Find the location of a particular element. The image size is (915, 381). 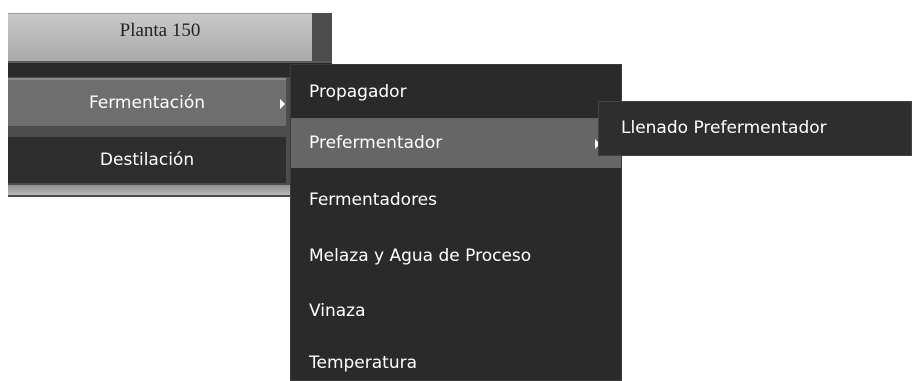

submenu-item-label: Fermentadores is located at coordinates (373, 200).